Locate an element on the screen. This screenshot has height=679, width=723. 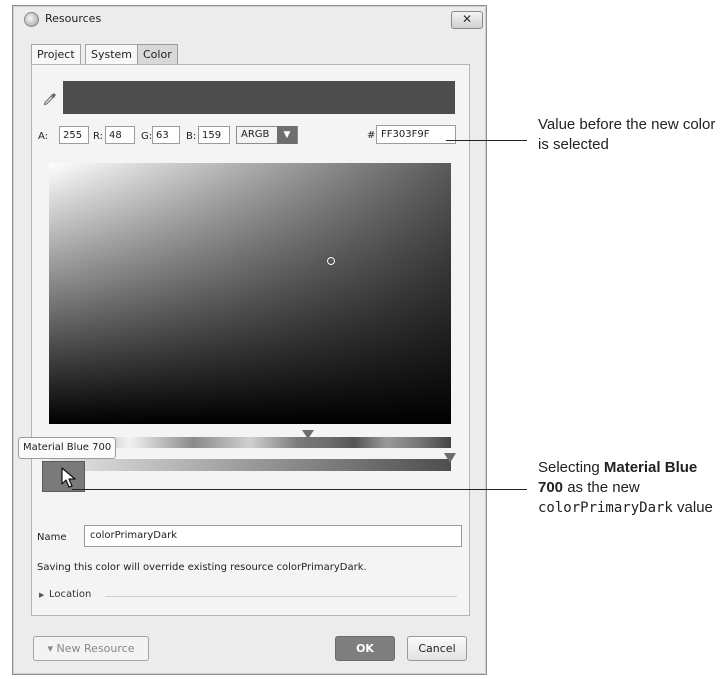
tab-color: Color is located at coordinates (157, 54).